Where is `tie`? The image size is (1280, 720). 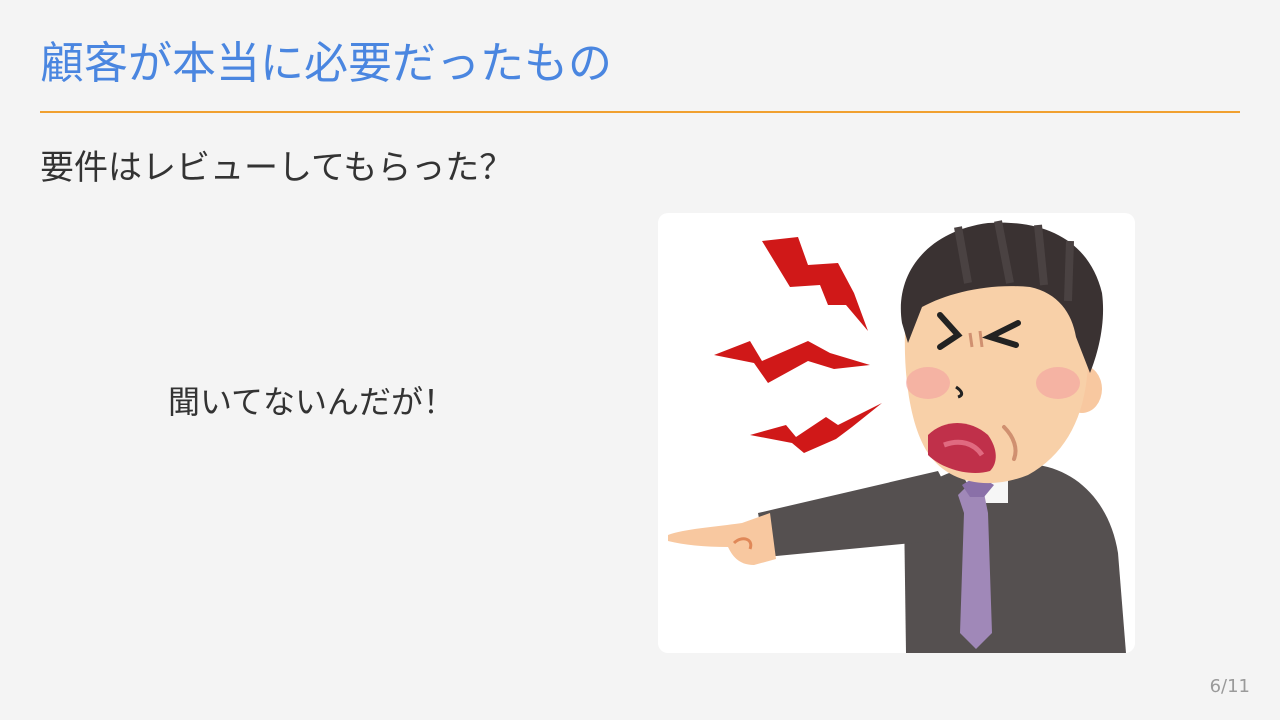 tie is located at coordinates (975, 566).